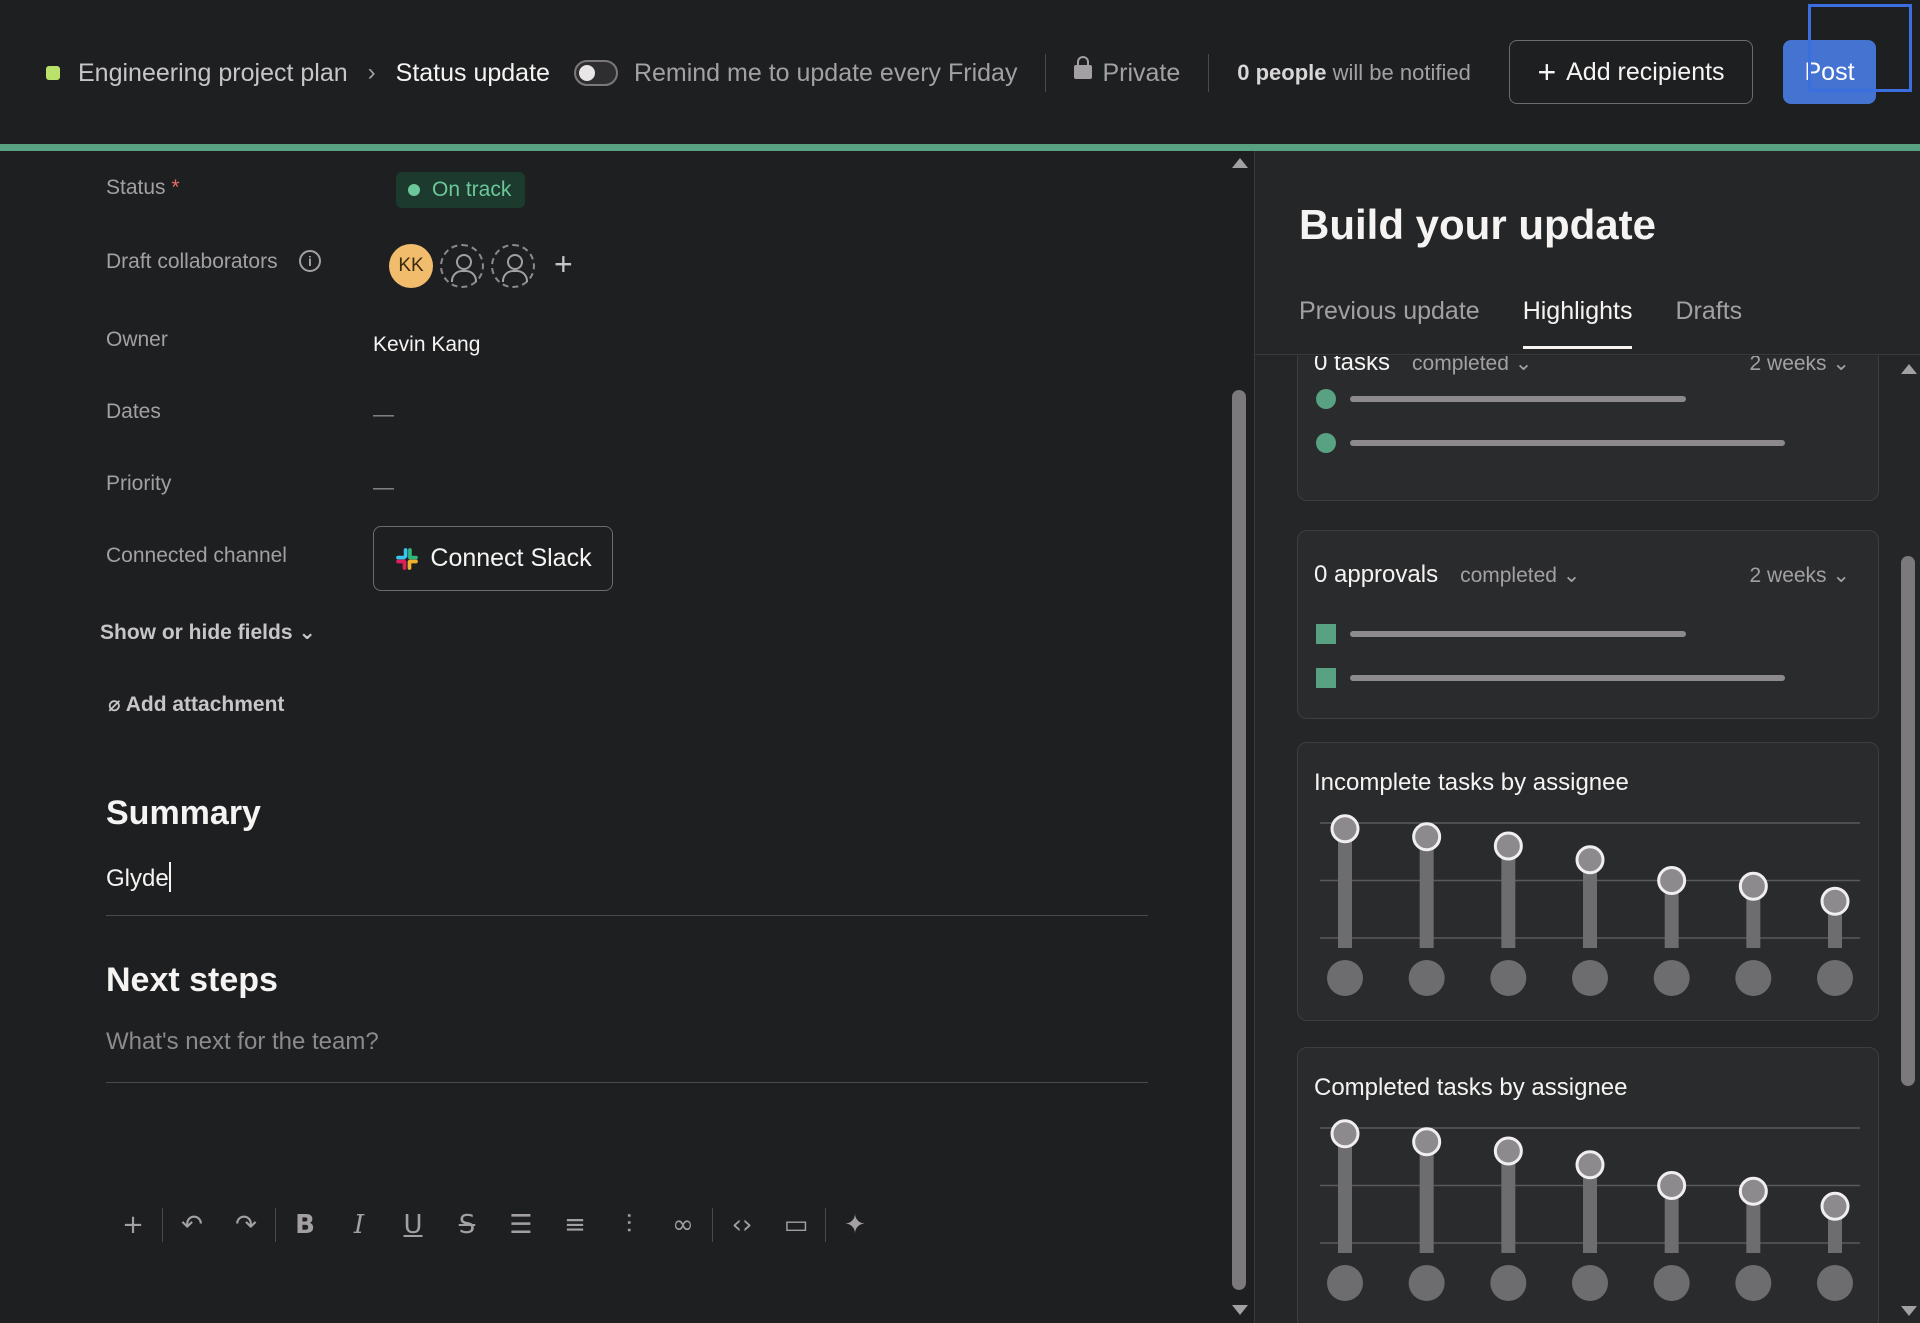 This screenshot has width=1920, height=1323. Describe the element at coordinates (1326, 399) in the screenshot. I see `task-dot-icon` at that location.